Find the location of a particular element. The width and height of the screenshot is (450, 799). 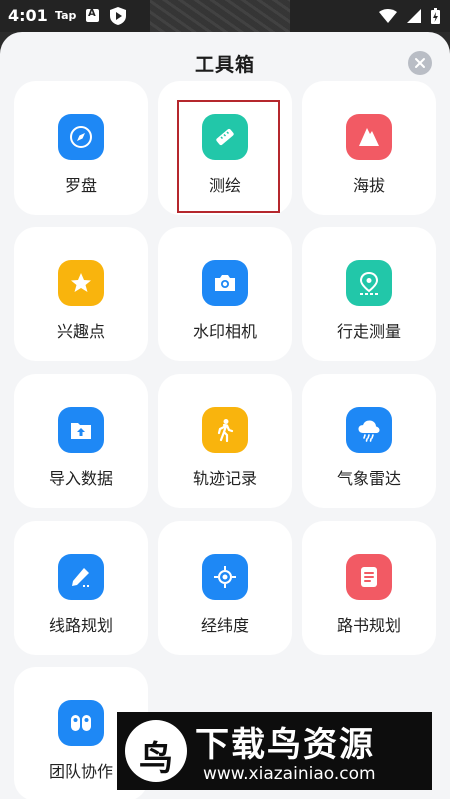

tool-card-track-record: 轨迹记录 is located at coordinates (225, 441).